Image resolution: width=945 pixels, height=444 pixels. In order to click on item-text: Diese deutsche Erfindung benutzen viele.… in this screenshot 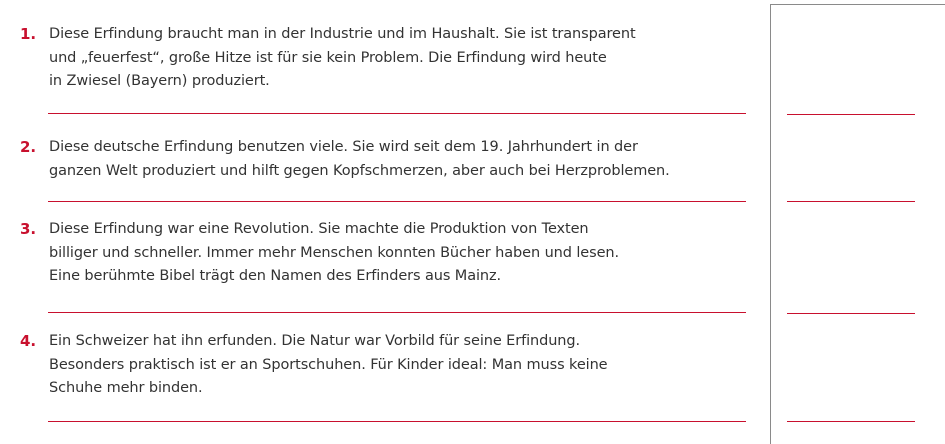, I will do `click(399, 159)`.